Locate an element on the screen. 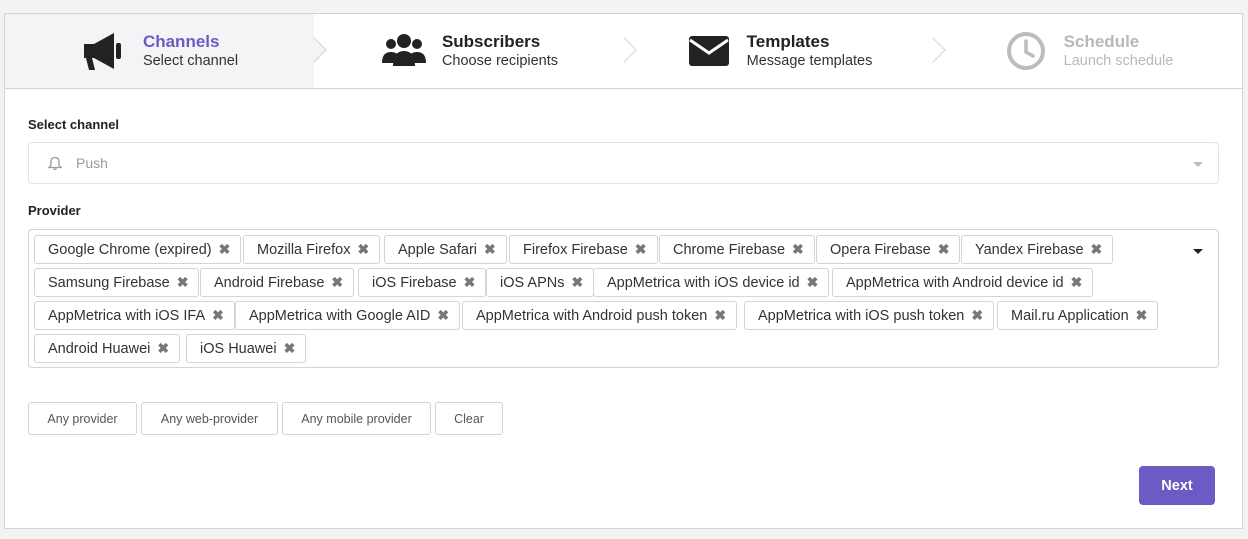  tag-label: AppMetrica with iOS IFA is located at coordinates (127, 315).